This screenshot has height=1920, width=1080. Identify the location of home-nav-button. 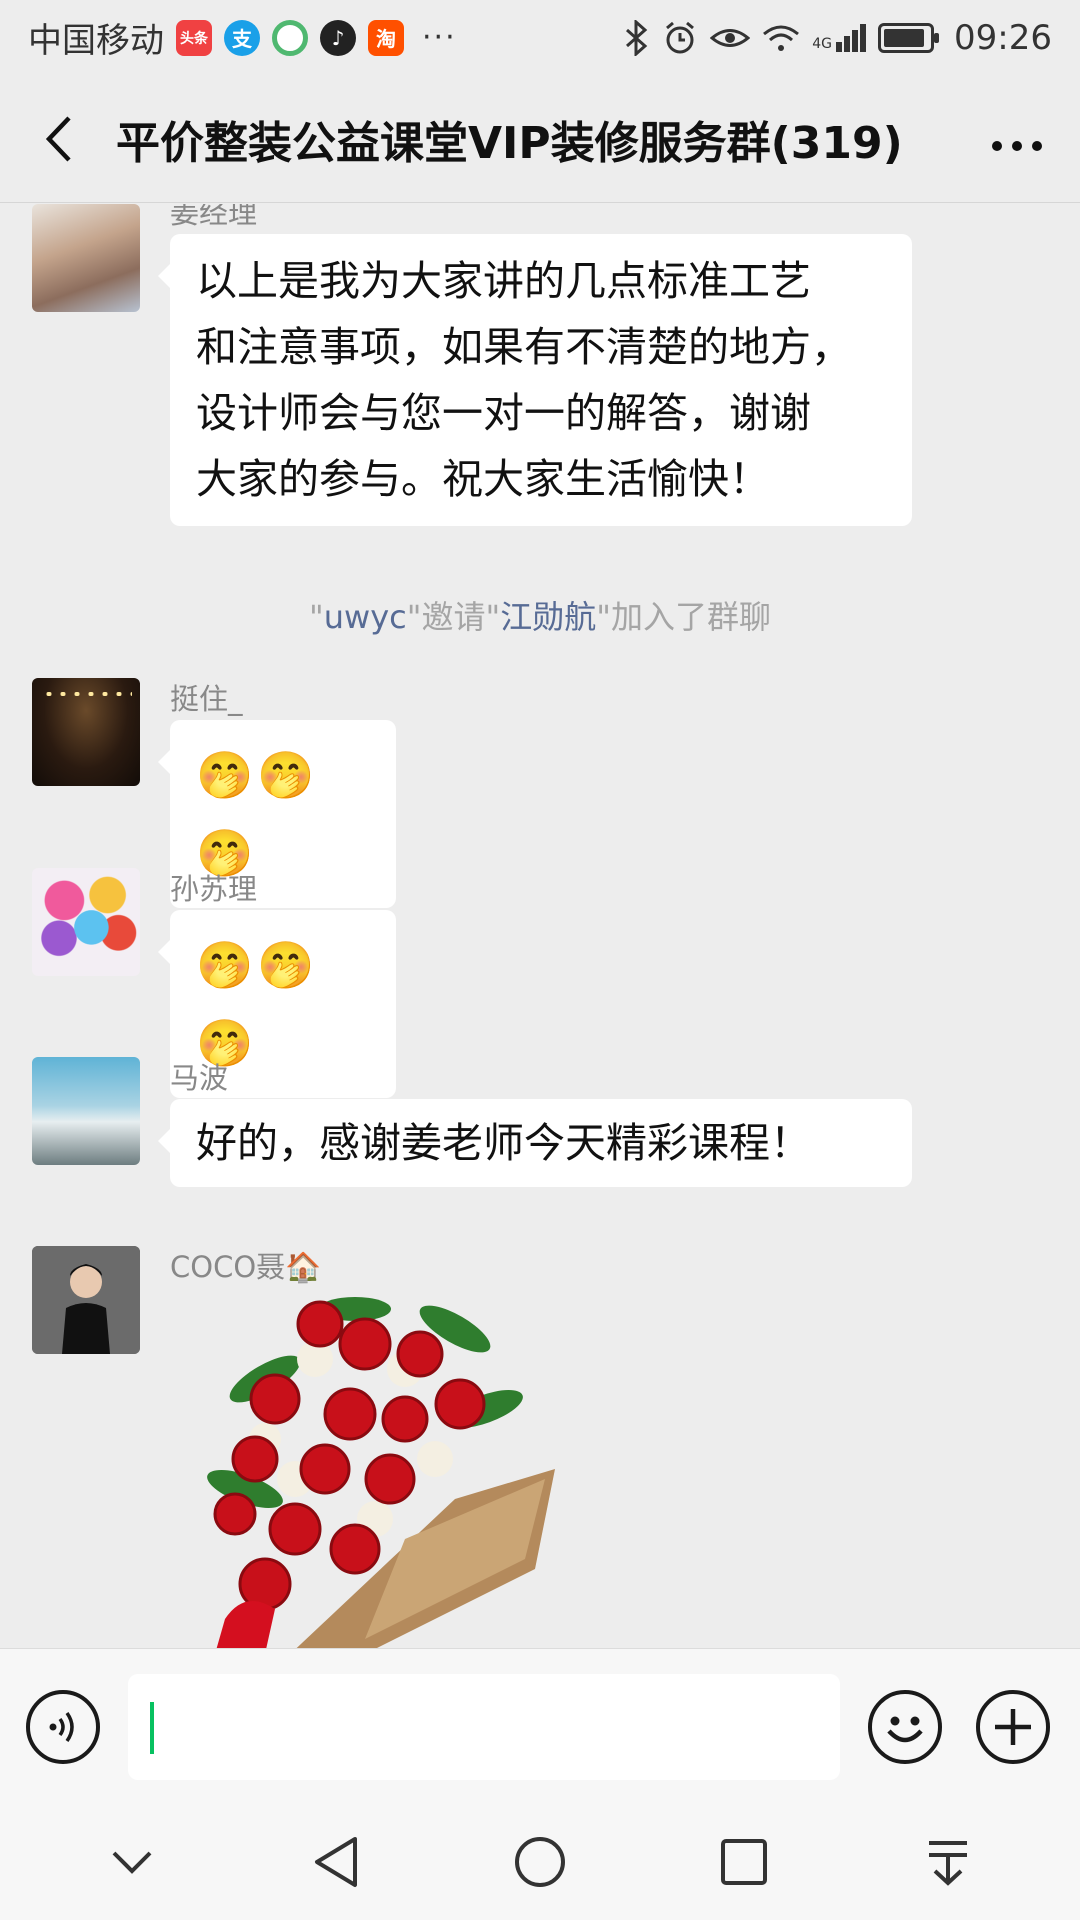
(540, 1862).